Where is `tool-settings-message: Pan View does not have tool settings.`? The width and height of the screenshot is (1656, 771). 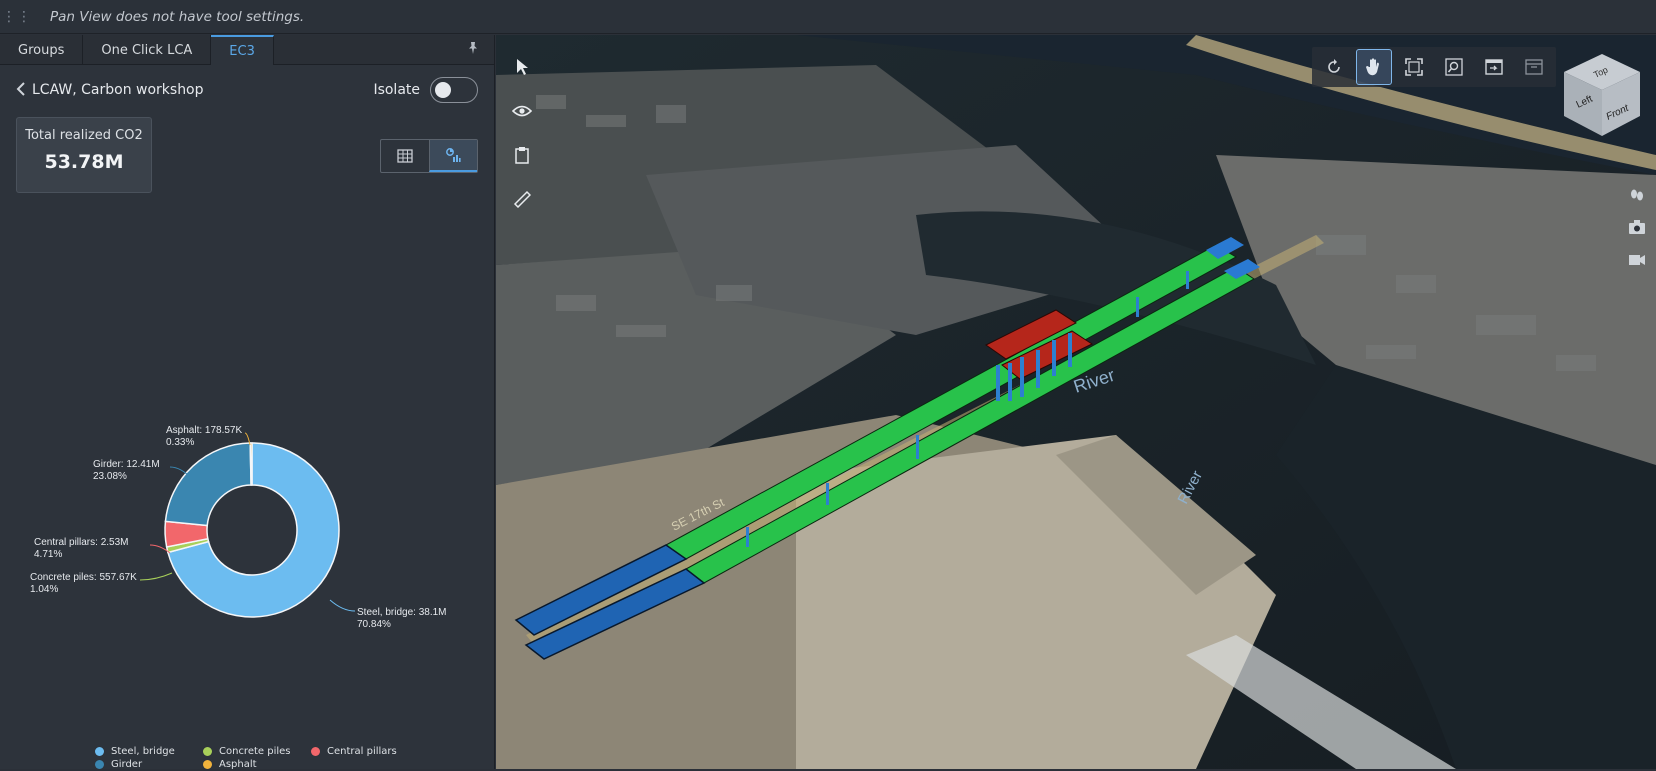 tool-settings-message: Pan View does not have tool settings. is located at coordinates (177, 16).